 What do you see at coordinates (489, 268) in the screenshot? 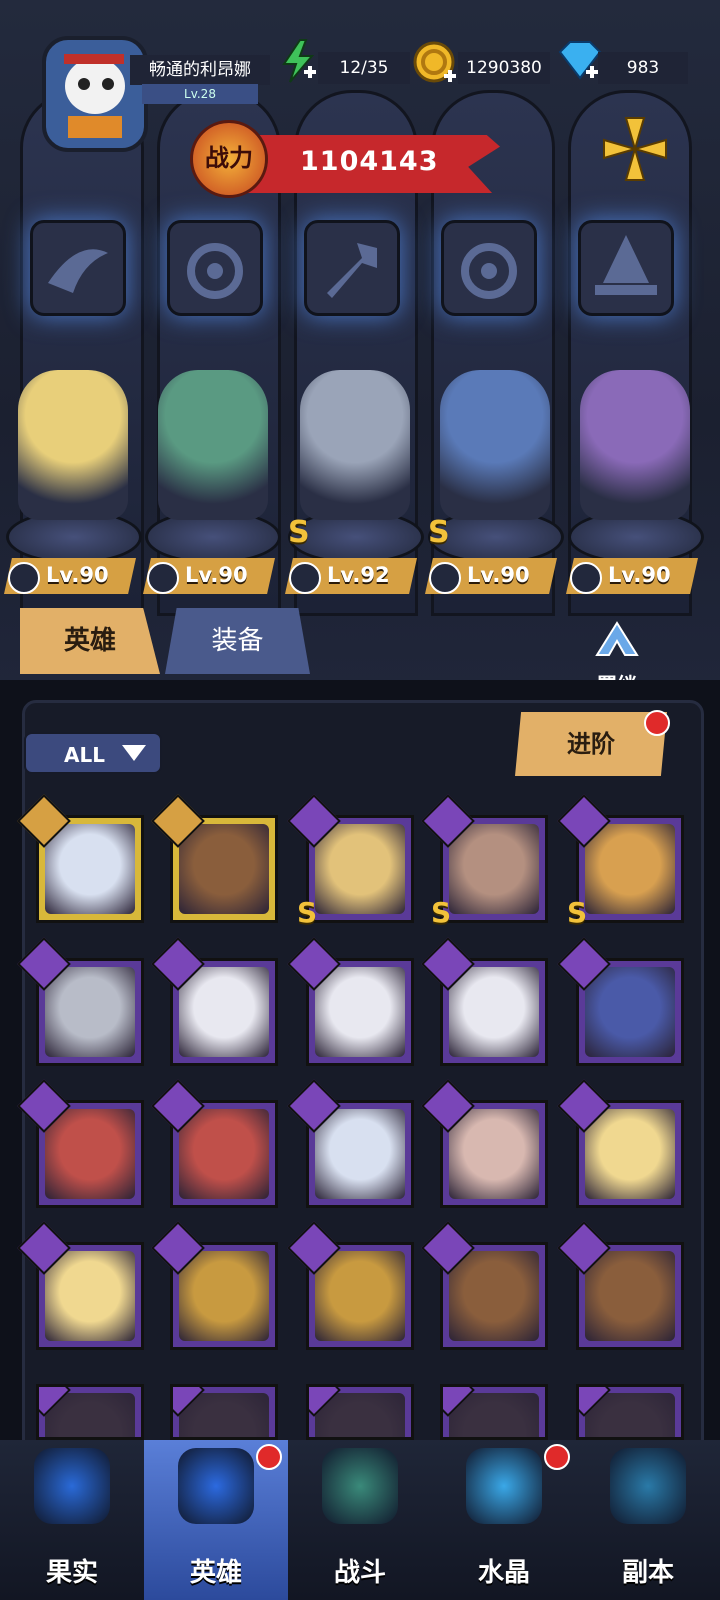
I see `beast-class-emblem-icon` at bounding box center [489, 268].